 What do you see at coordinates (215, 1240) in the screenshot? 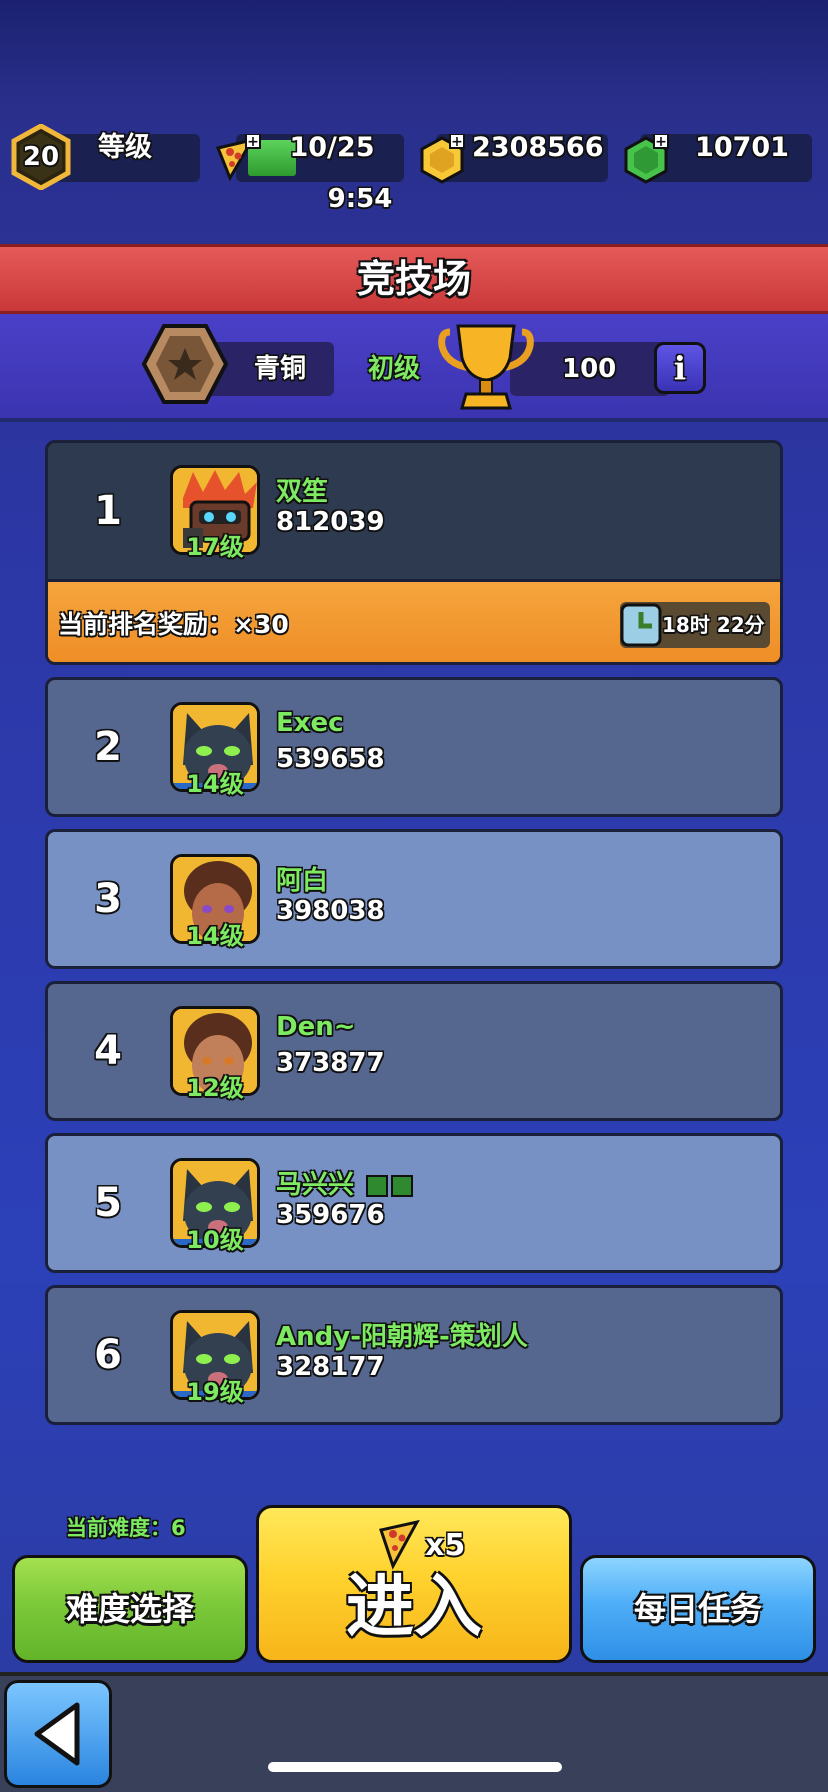
I see `player-level: 10级` at bounding box center [215, 1240].